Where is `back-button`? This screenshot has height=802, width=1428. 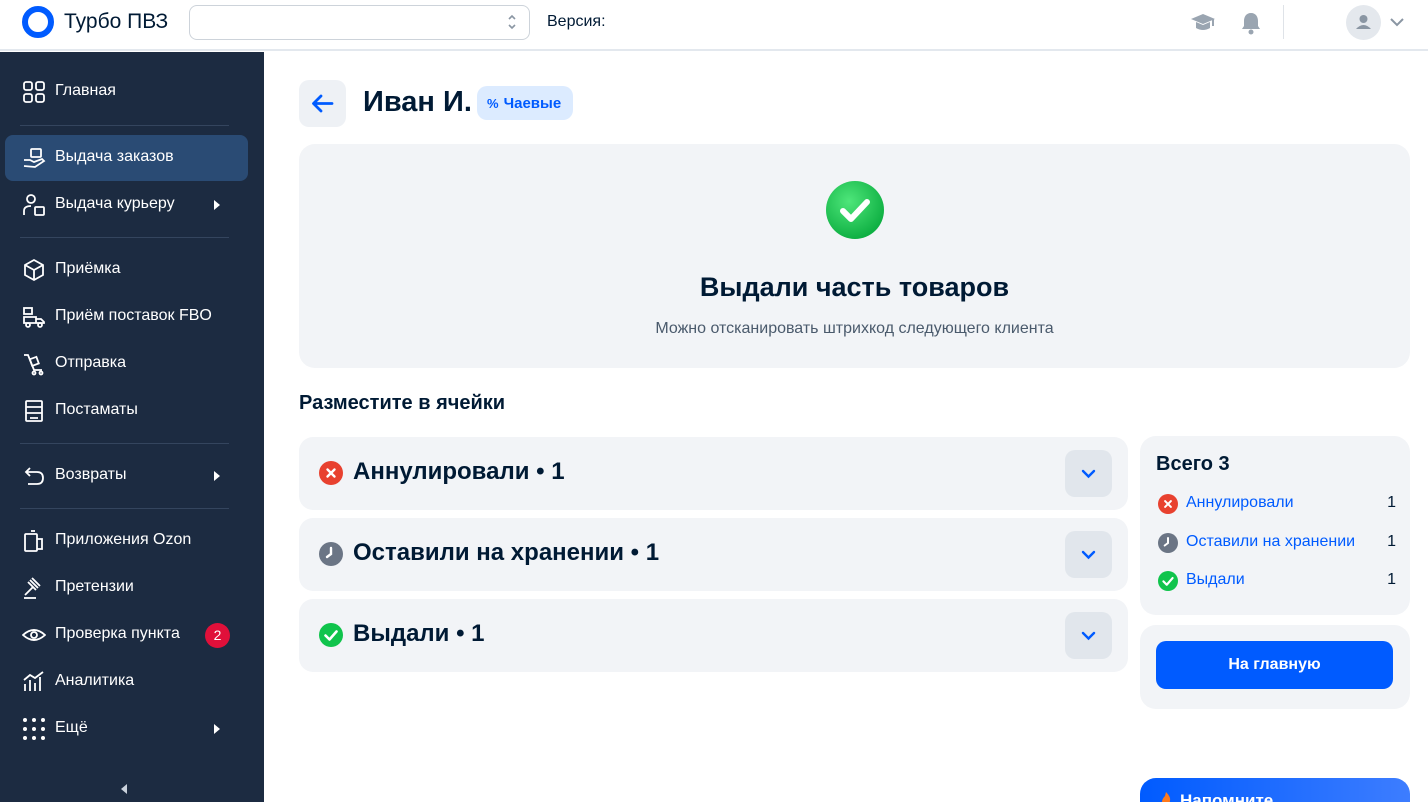 back-button is located at coordinates (322, 103).